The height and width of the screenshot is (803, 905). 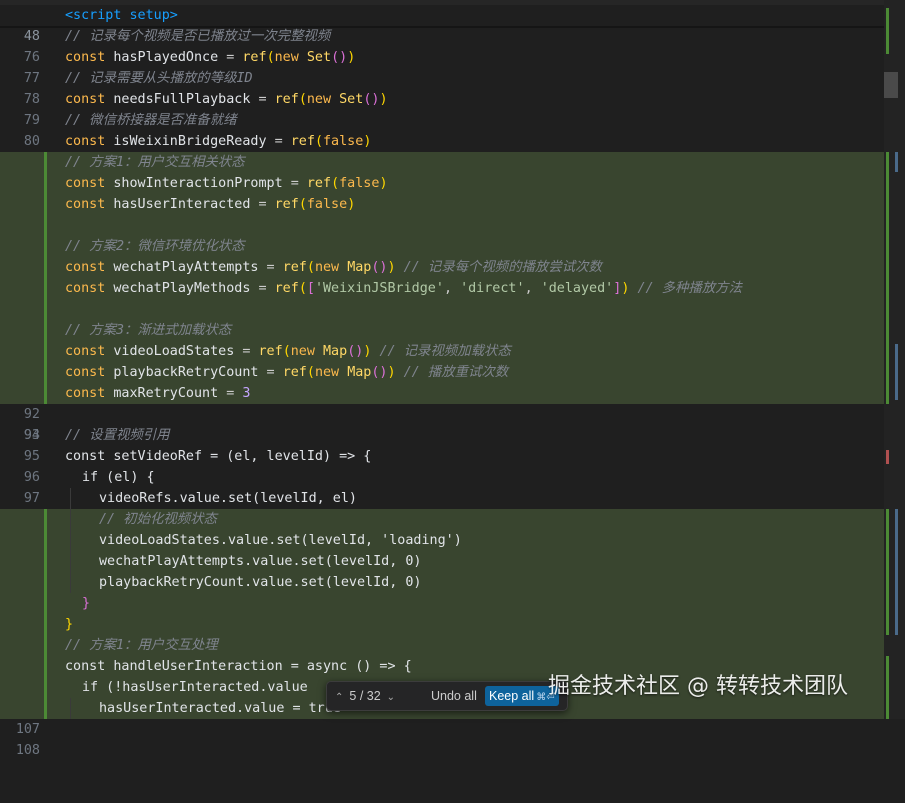 I want to click on code-line: 76 // 记录每个视频是否已播放过一次完整视频, so click(x=442, y=45).